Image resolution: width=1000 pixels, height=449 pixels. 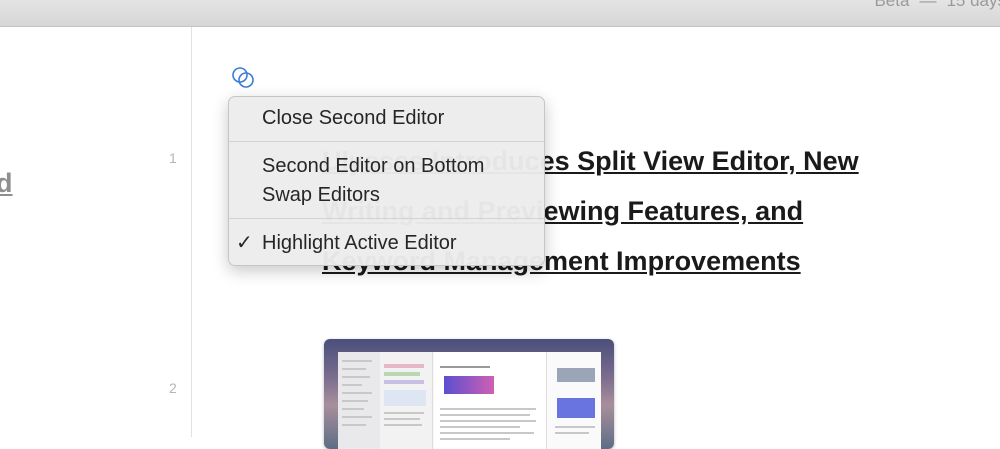 I want to click on beta-label: Beta, so click(x=892, y=5).